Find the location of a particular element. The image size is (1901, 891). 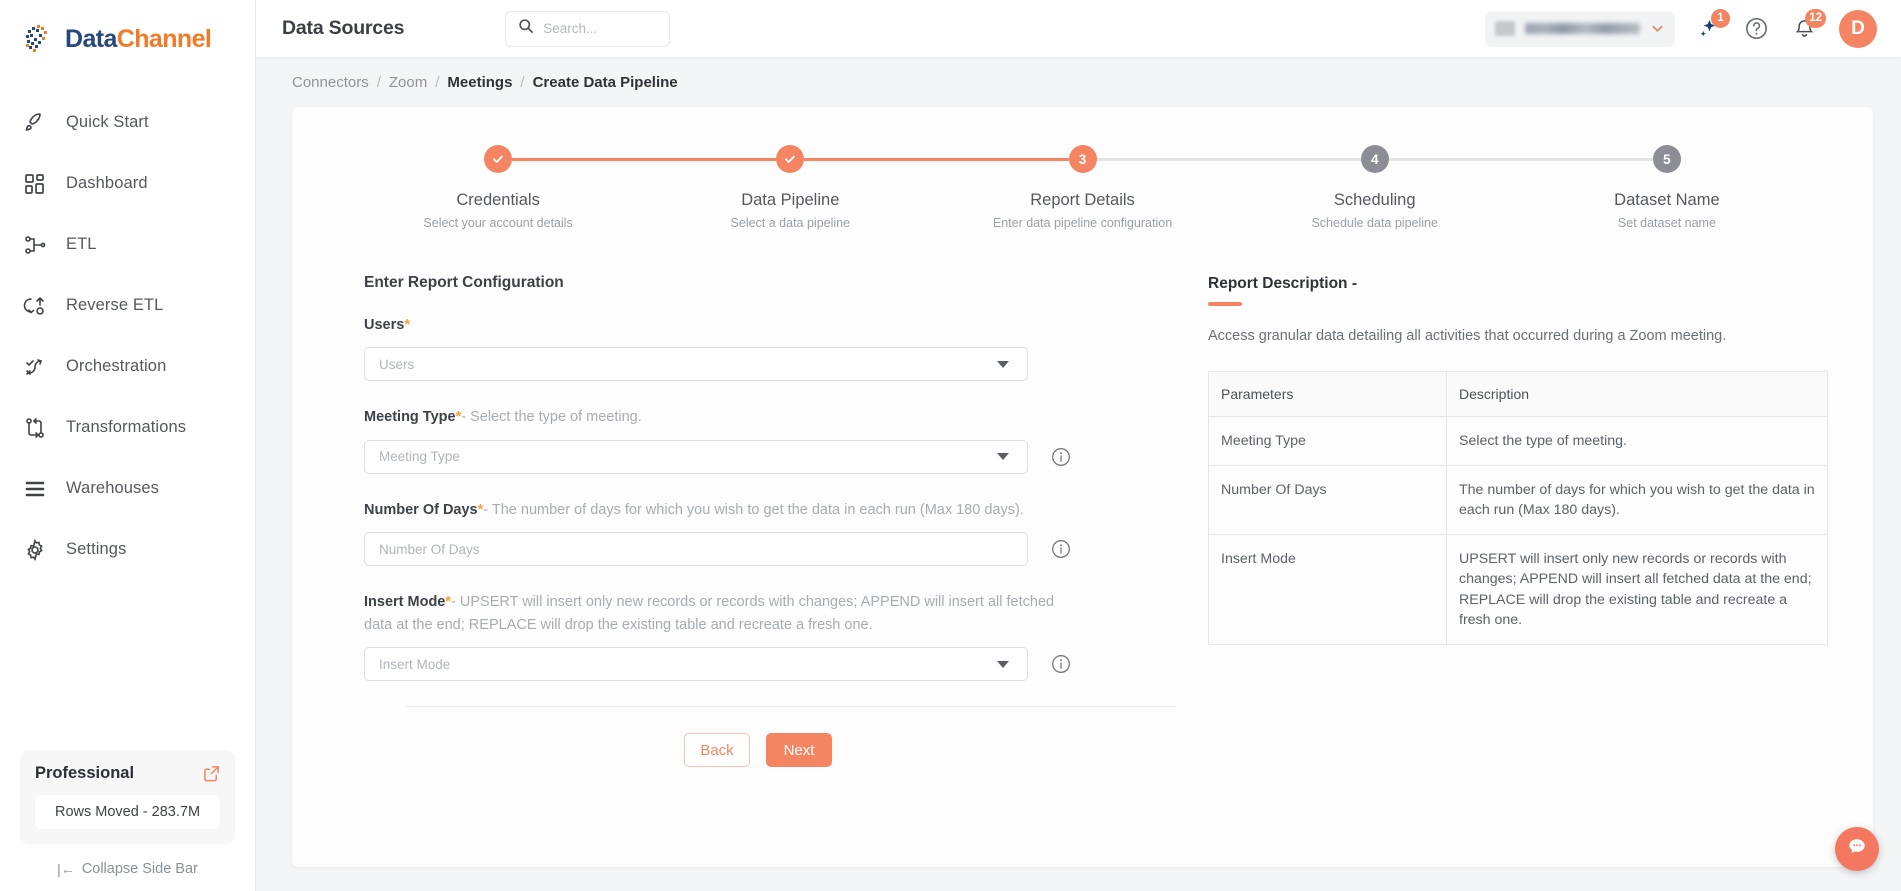

search-input is located at coordinates (600, 28).